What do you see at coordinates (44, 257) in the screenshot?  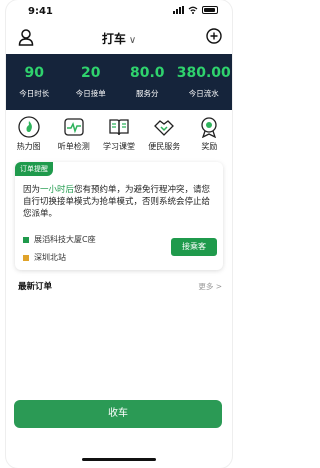 I see `dropoff-address: 深圳北站` at bounding box center [44, 257].